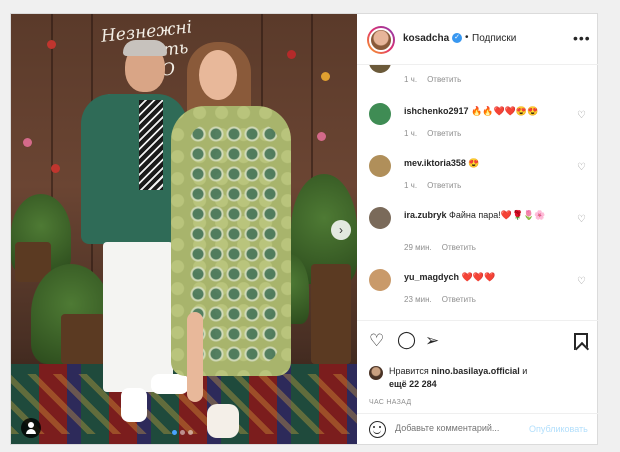  What do you see at coordinates (145, 48) in the screenshot?
I see `man-hair` at bounding box center [145, 48].